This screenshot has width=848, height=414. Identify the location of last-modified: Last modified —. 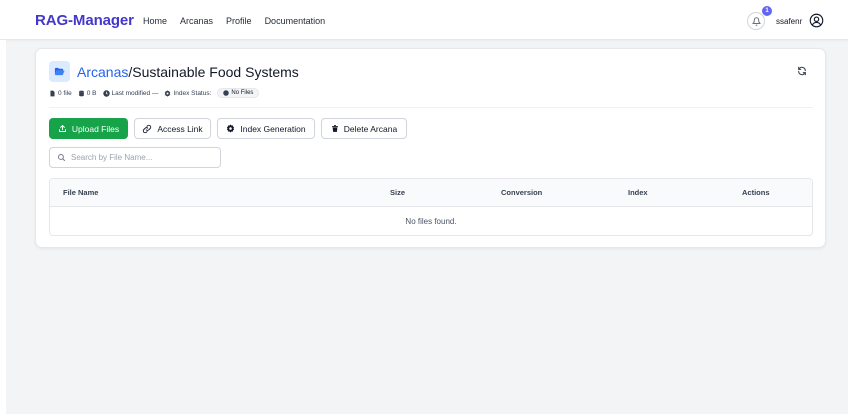
(130, 93).